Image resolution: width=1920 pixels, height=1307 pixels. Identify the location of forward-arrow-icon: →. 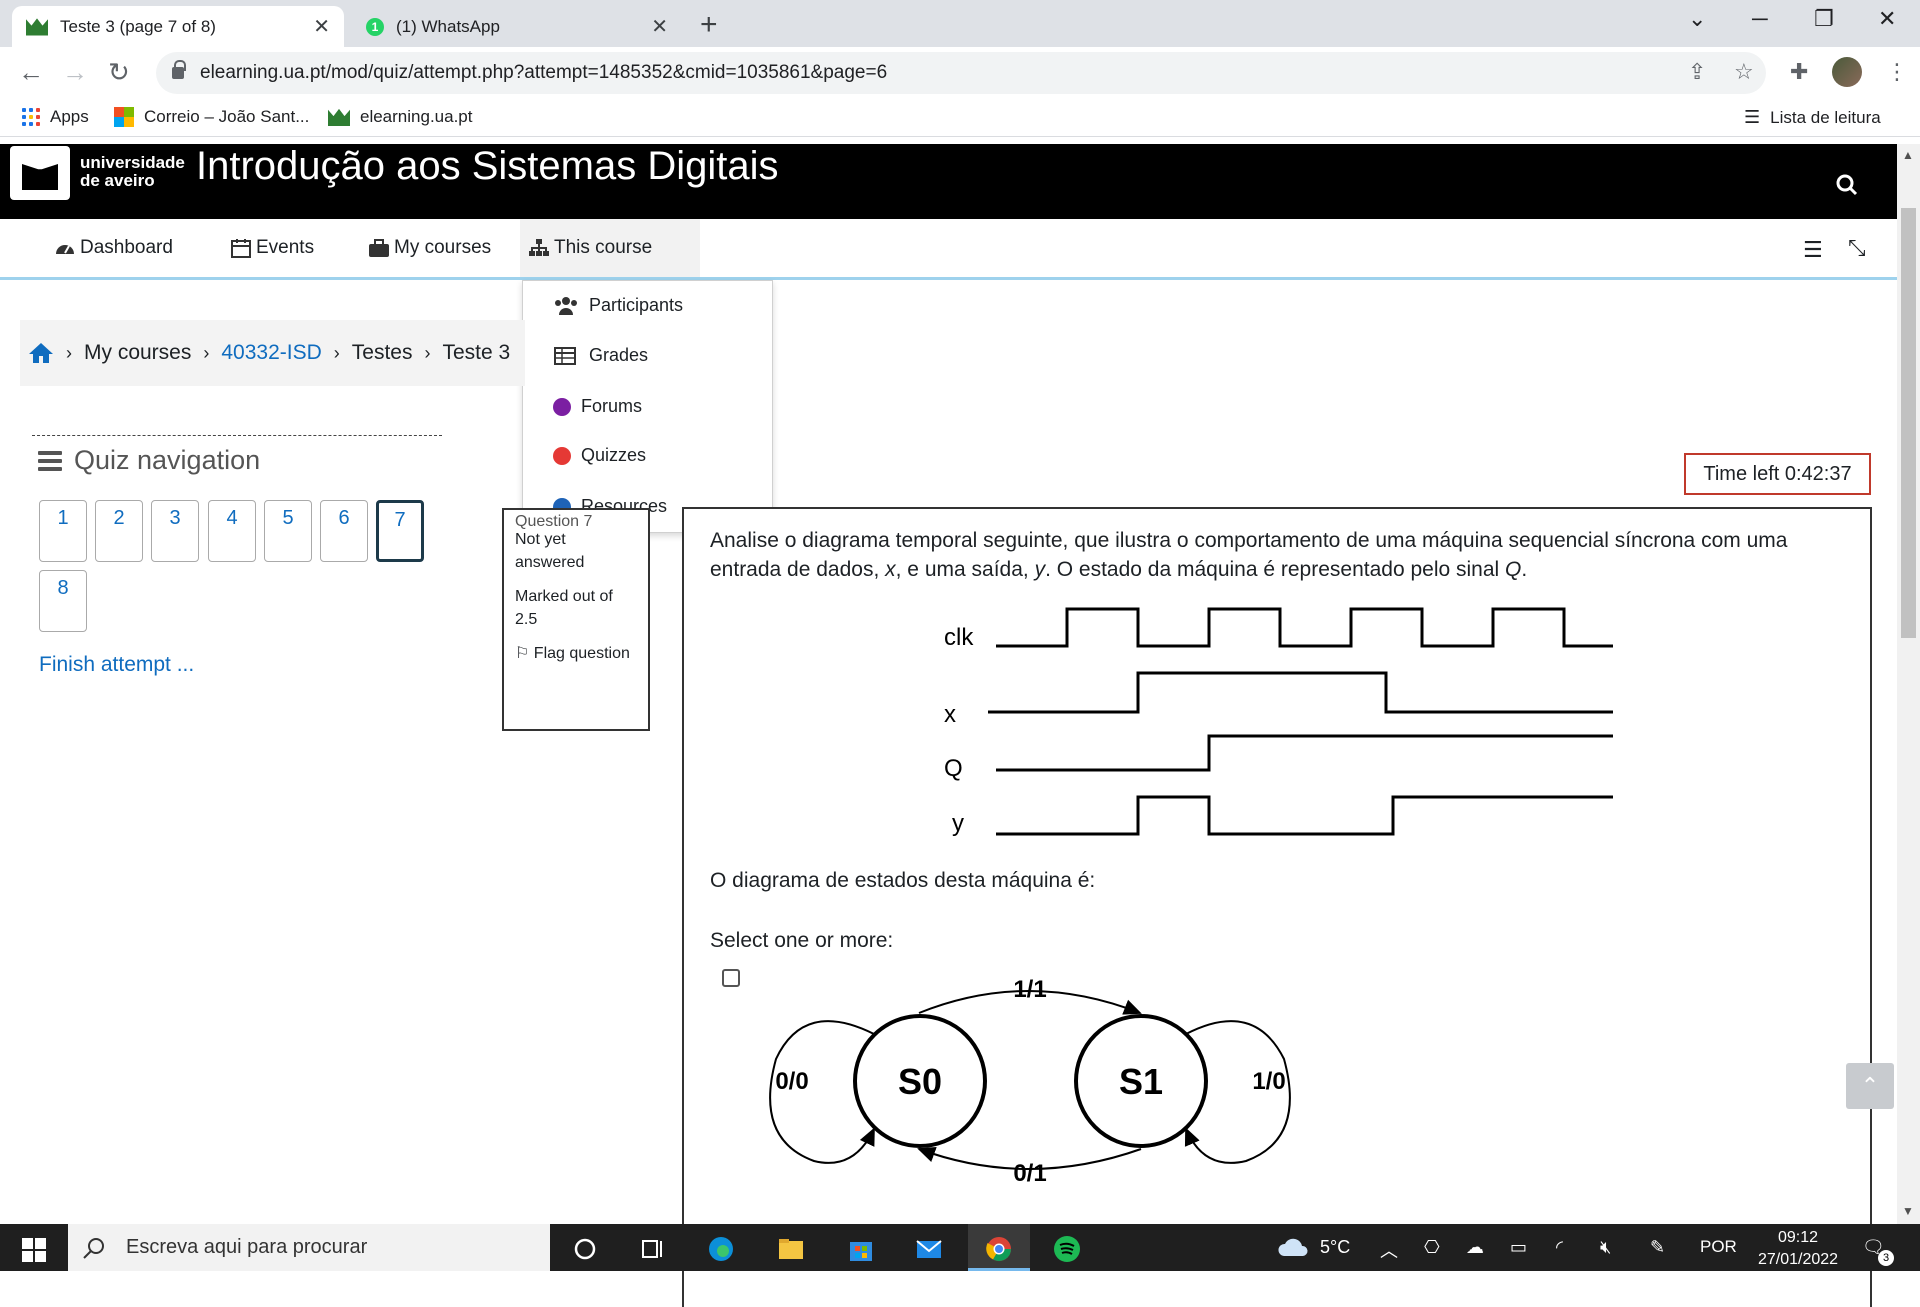
(75, 72).